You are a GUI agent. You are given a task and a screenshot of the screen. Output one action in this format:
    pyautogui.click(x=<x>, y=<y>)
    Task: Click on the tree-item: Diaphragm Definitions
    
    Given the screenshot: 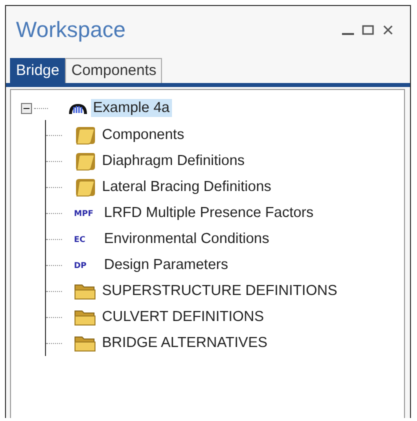 What is the action you would take?
    pyautogui.click(x=173, y=161)
    